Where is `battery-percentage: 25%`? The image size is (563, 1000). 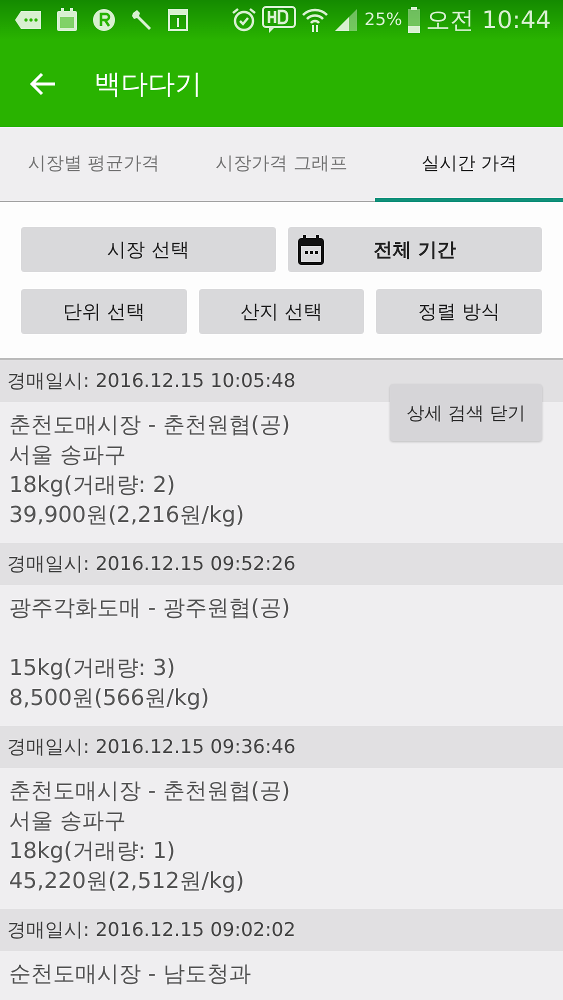 battery-percentage: 25% is located at coordinates (383, 20).